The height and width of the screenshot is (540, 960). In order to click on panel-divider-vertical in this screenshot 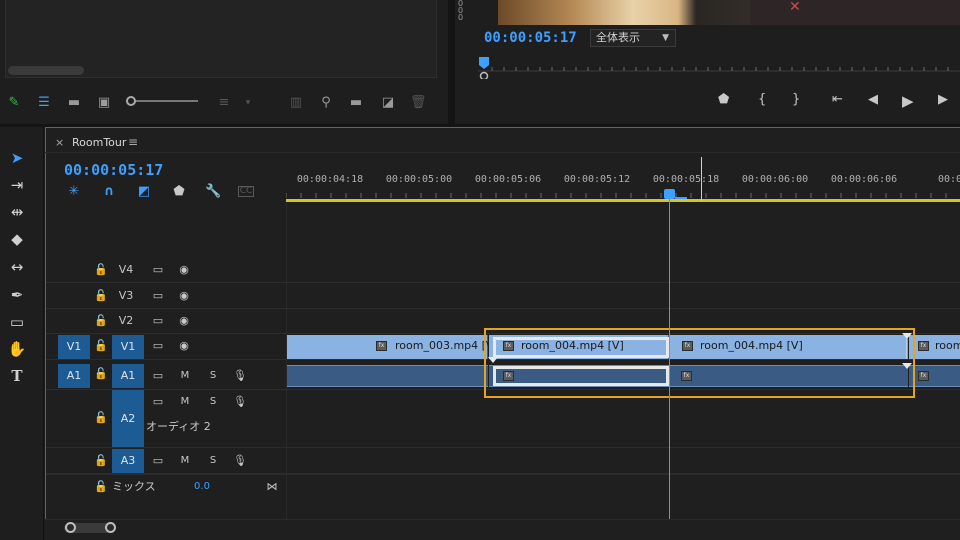, I will do `click(451, 62)`.